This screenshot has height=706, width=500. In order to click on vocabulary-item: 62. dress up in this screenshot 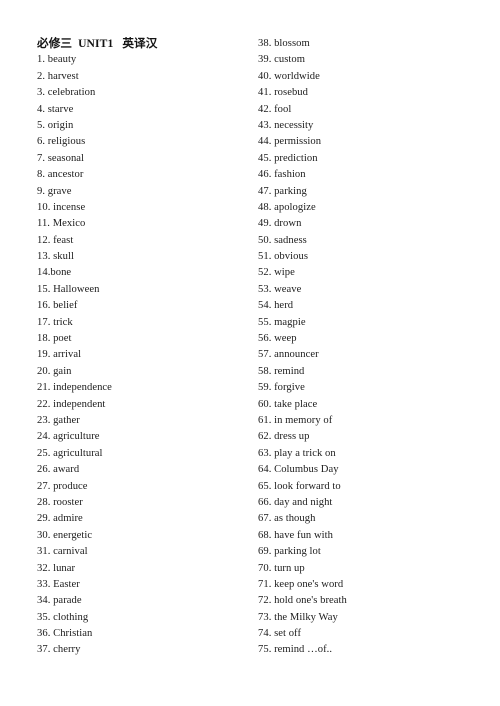, I will do `click(284, 437)`.